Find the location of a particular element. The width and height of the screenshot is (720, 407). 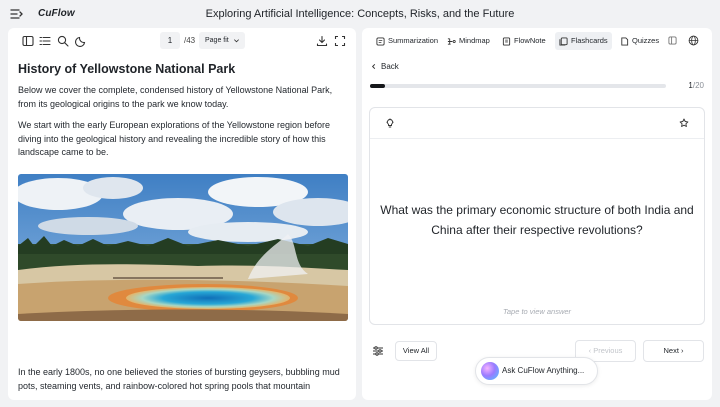

chevron-down-icon is located at coordinates (236, 41).